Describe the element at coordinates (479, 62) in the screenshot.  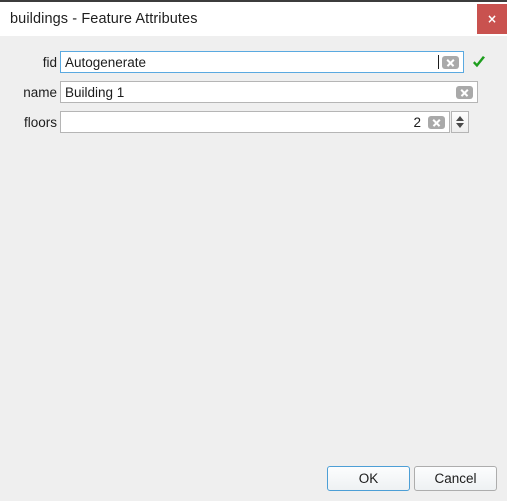
I see `green-check-icon` at that location.